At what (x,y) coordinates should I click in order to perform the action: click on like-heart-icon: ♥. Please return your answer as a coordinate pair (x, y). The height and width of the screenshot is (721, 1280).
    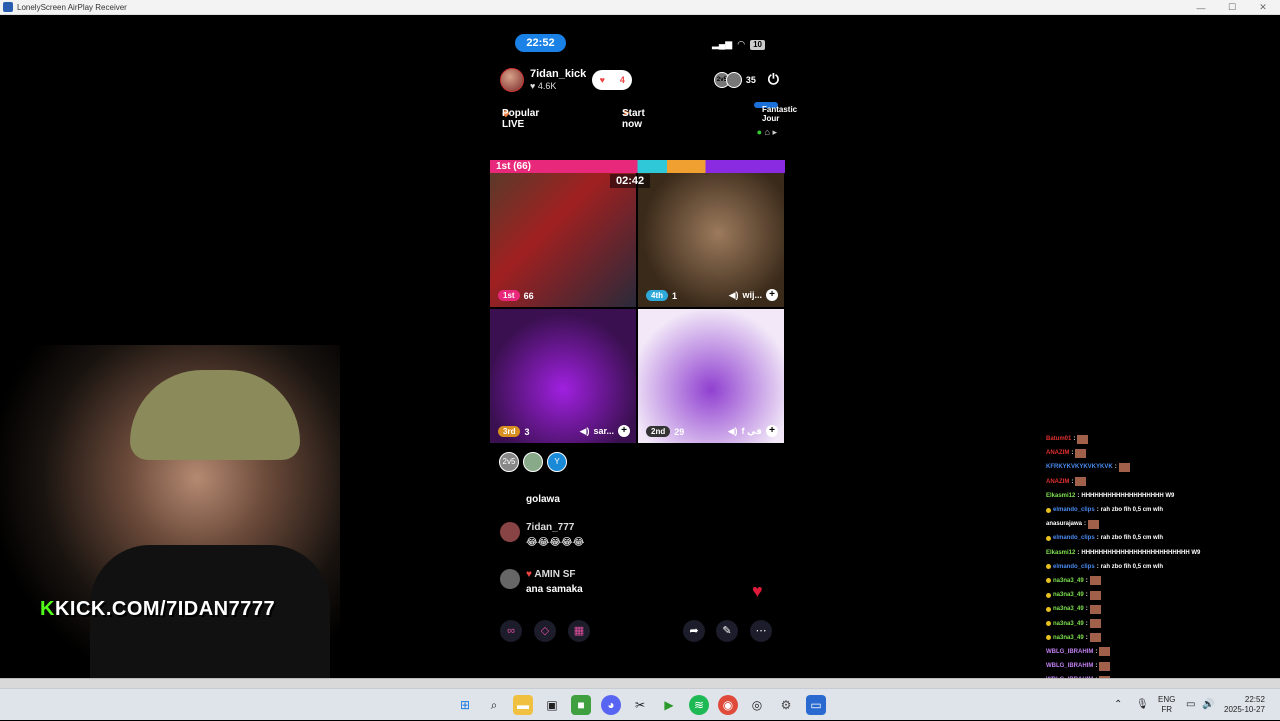
    Looking at the image, I should click on (757, 591).